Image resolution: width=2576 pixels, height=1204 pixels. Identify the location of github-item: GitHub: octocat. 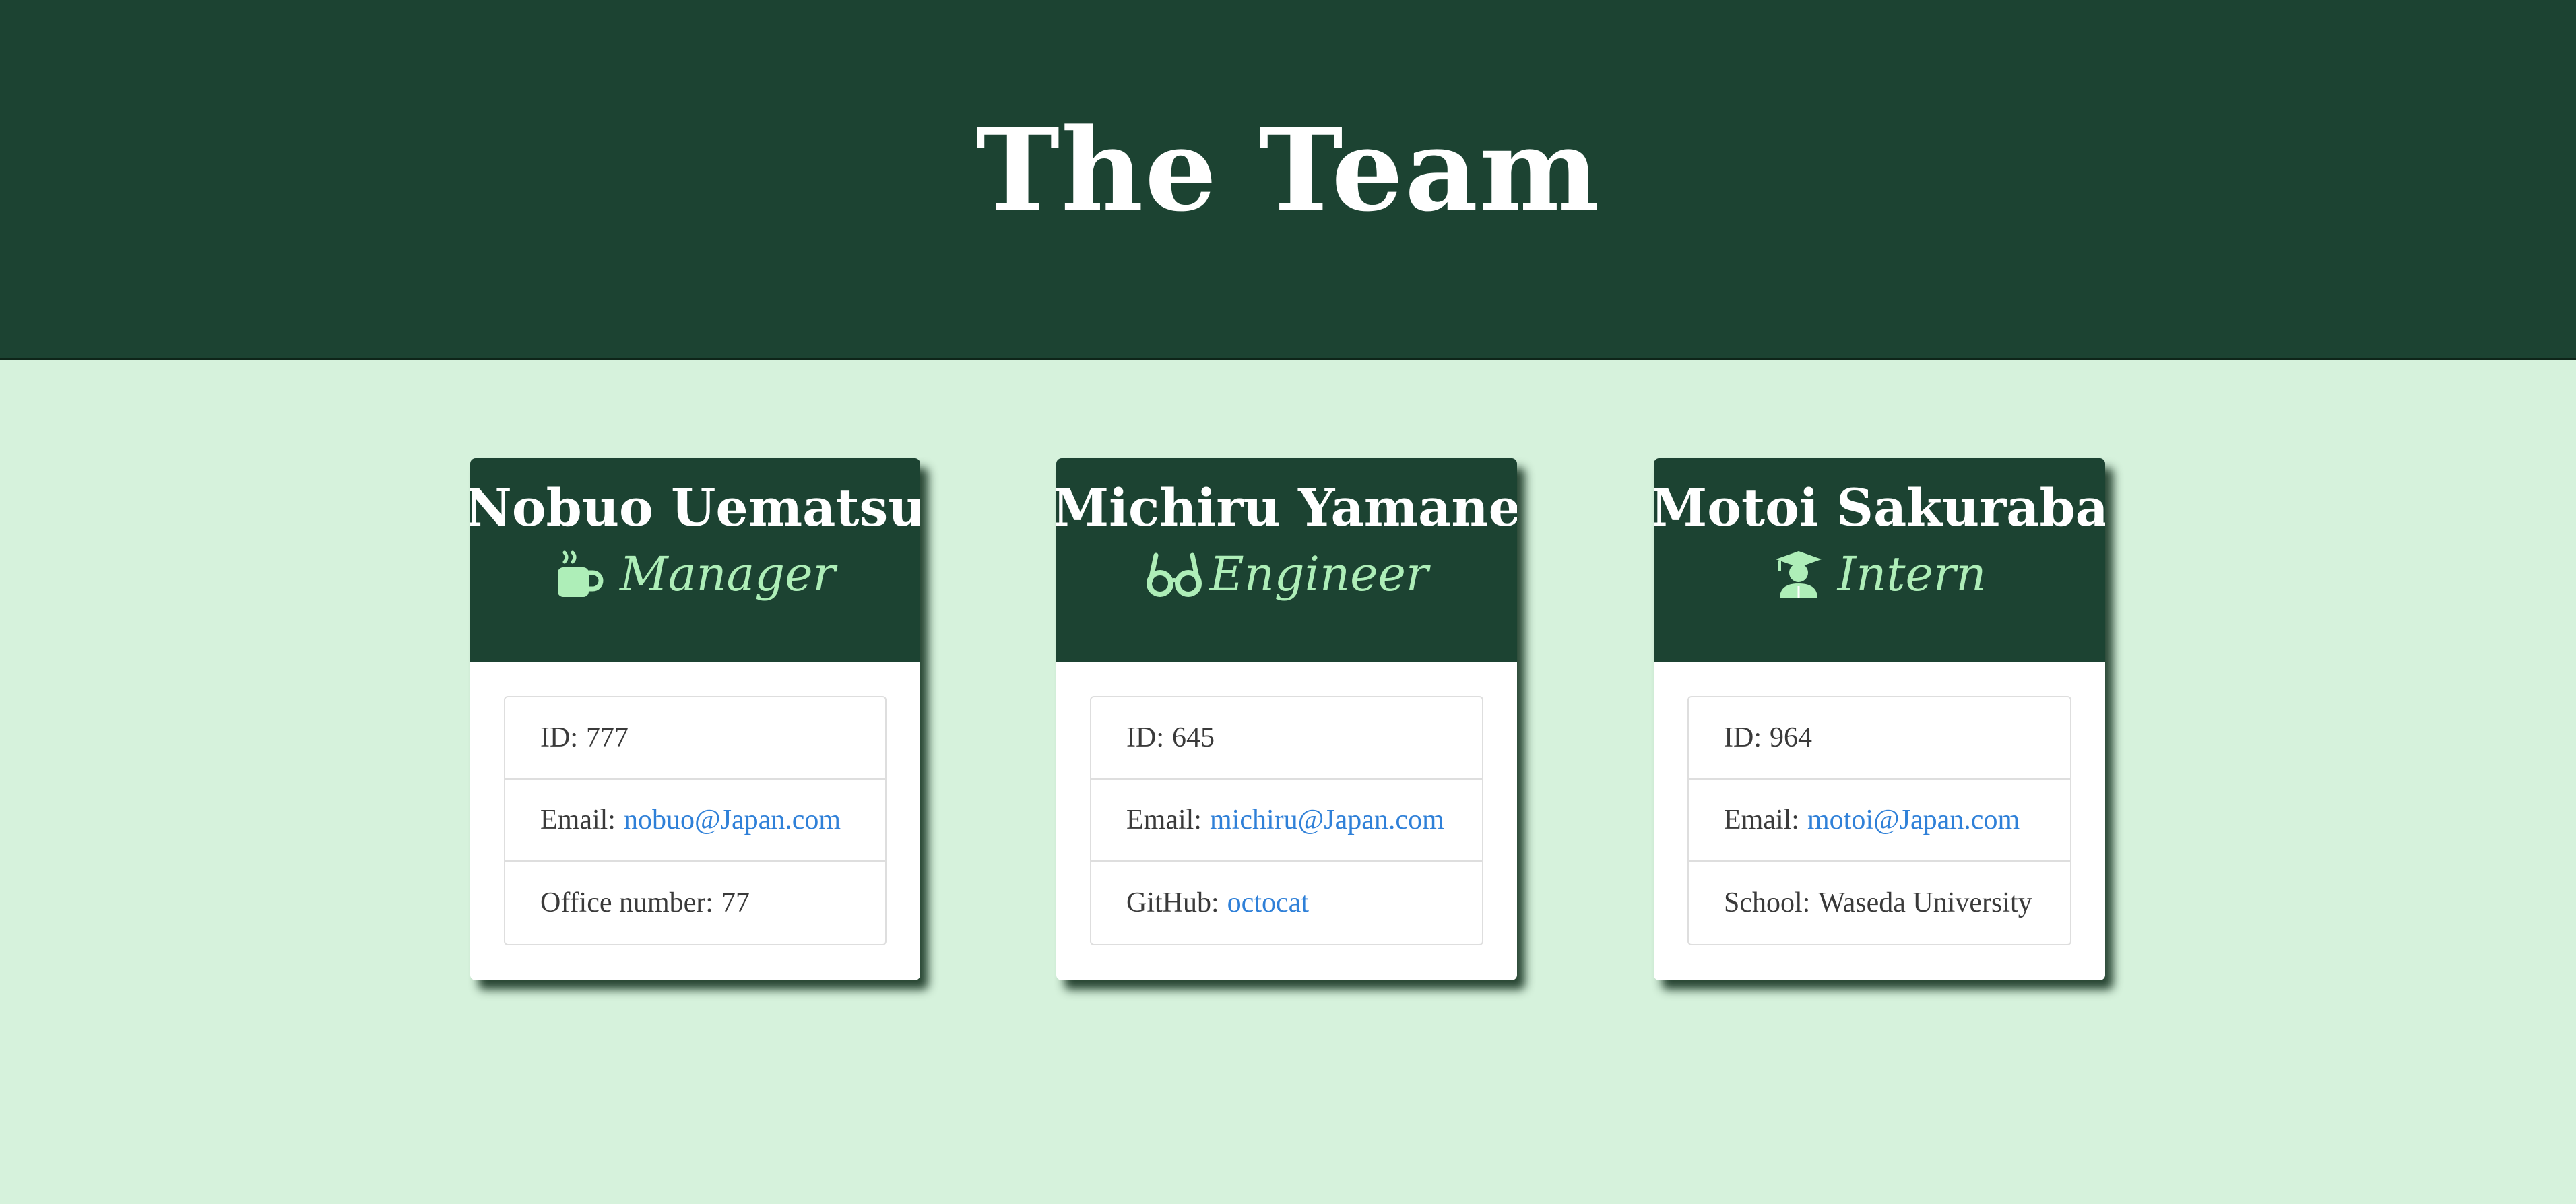
(1286, 903).